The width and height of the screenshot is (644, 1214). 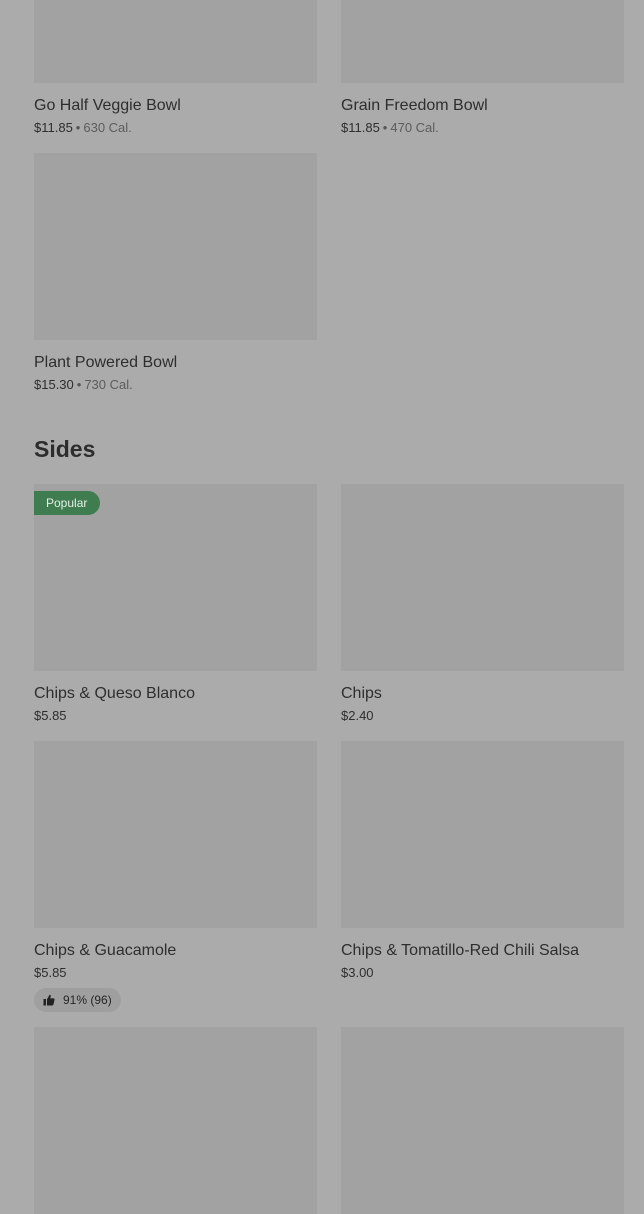 I want to click on menu-item-plant-powered-bowl: Plant Powered Bowl $15.30 • 730 Cal., so click(x=175, y=273).